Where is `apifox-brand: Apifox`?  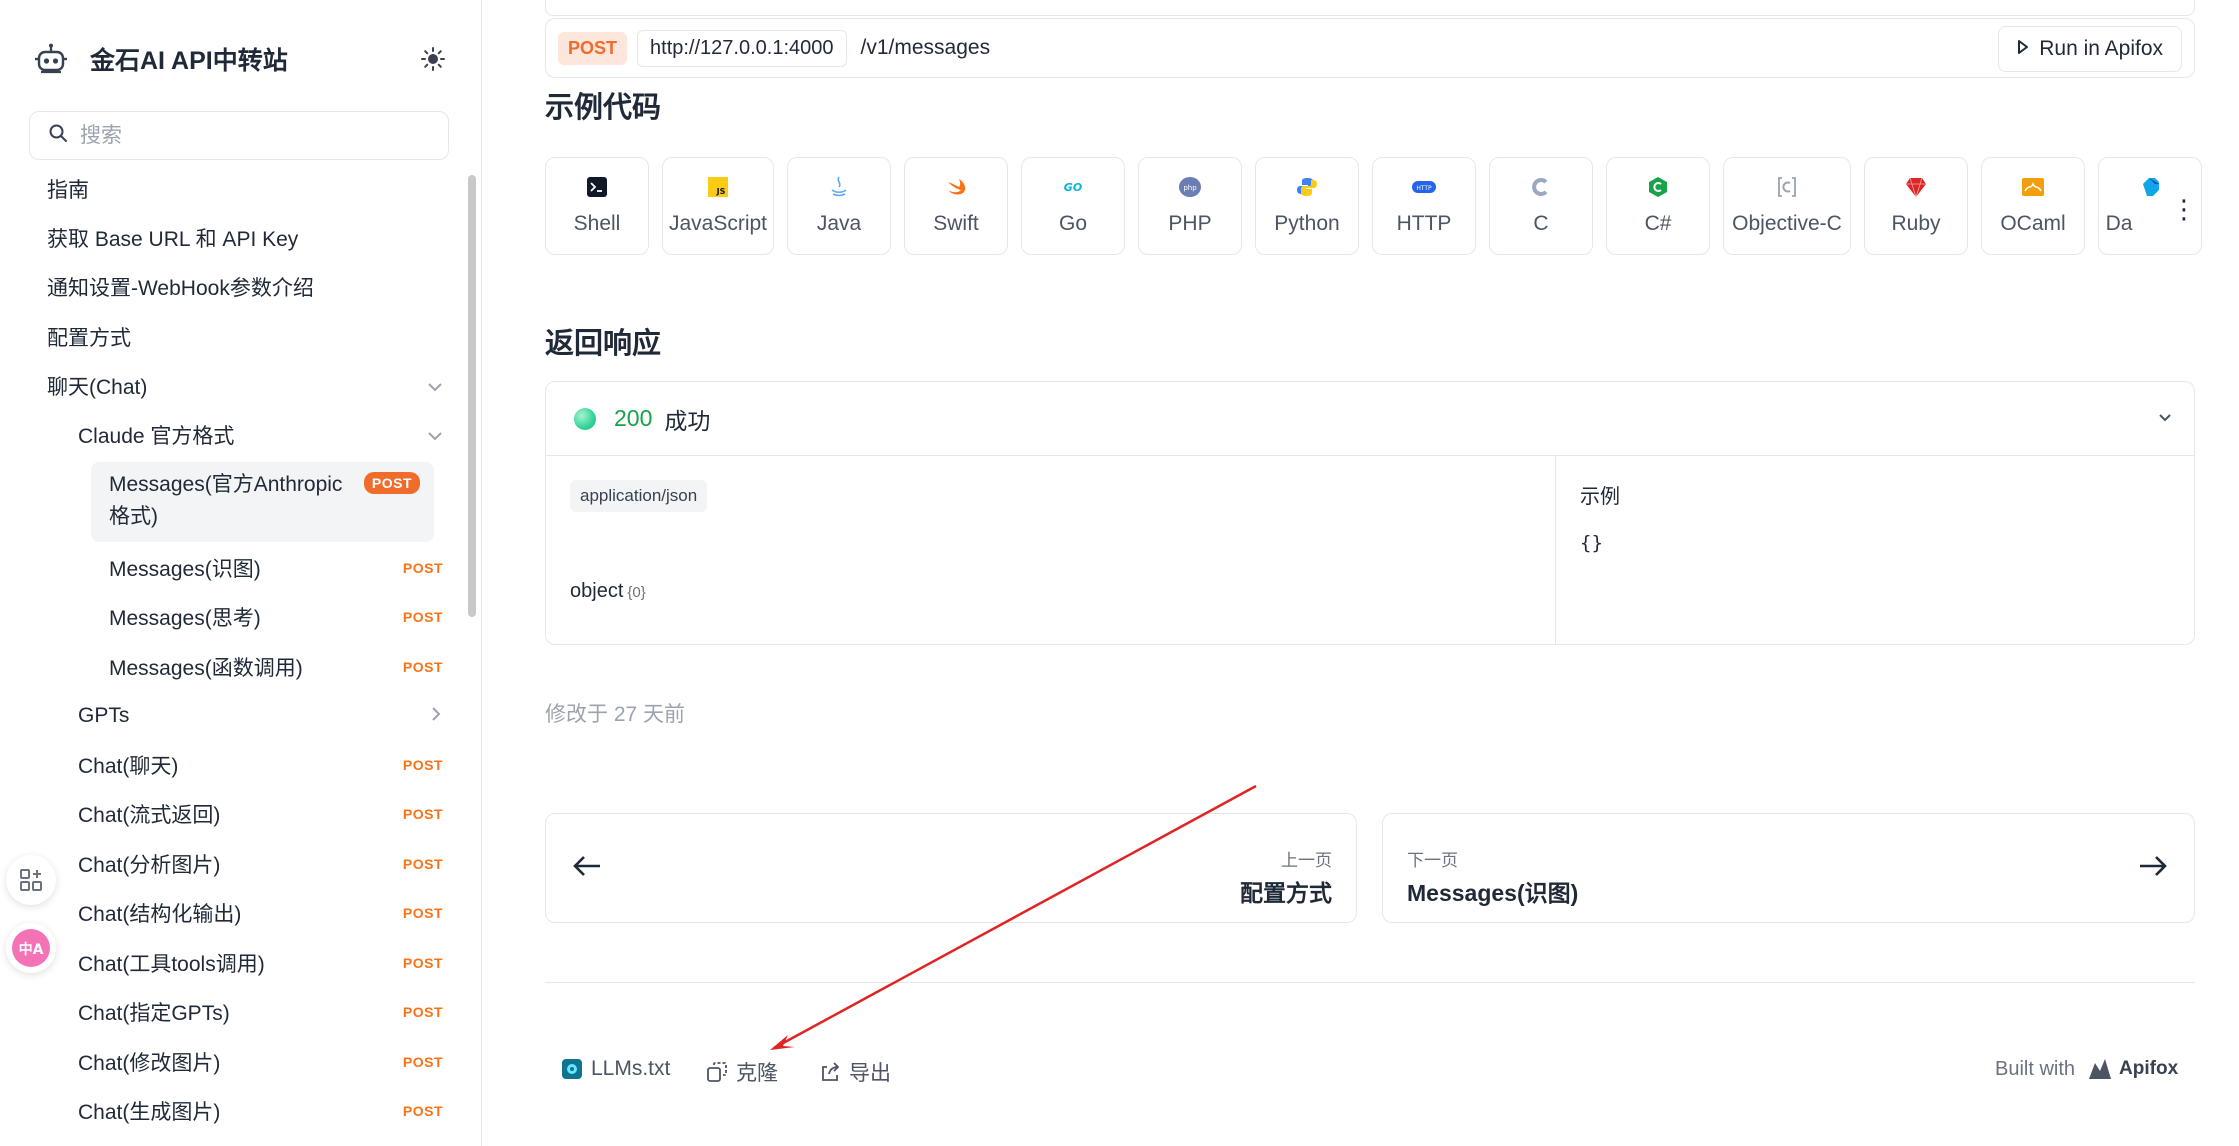 apifox-brand: Apifox is located at coordinates (2149, 1068).